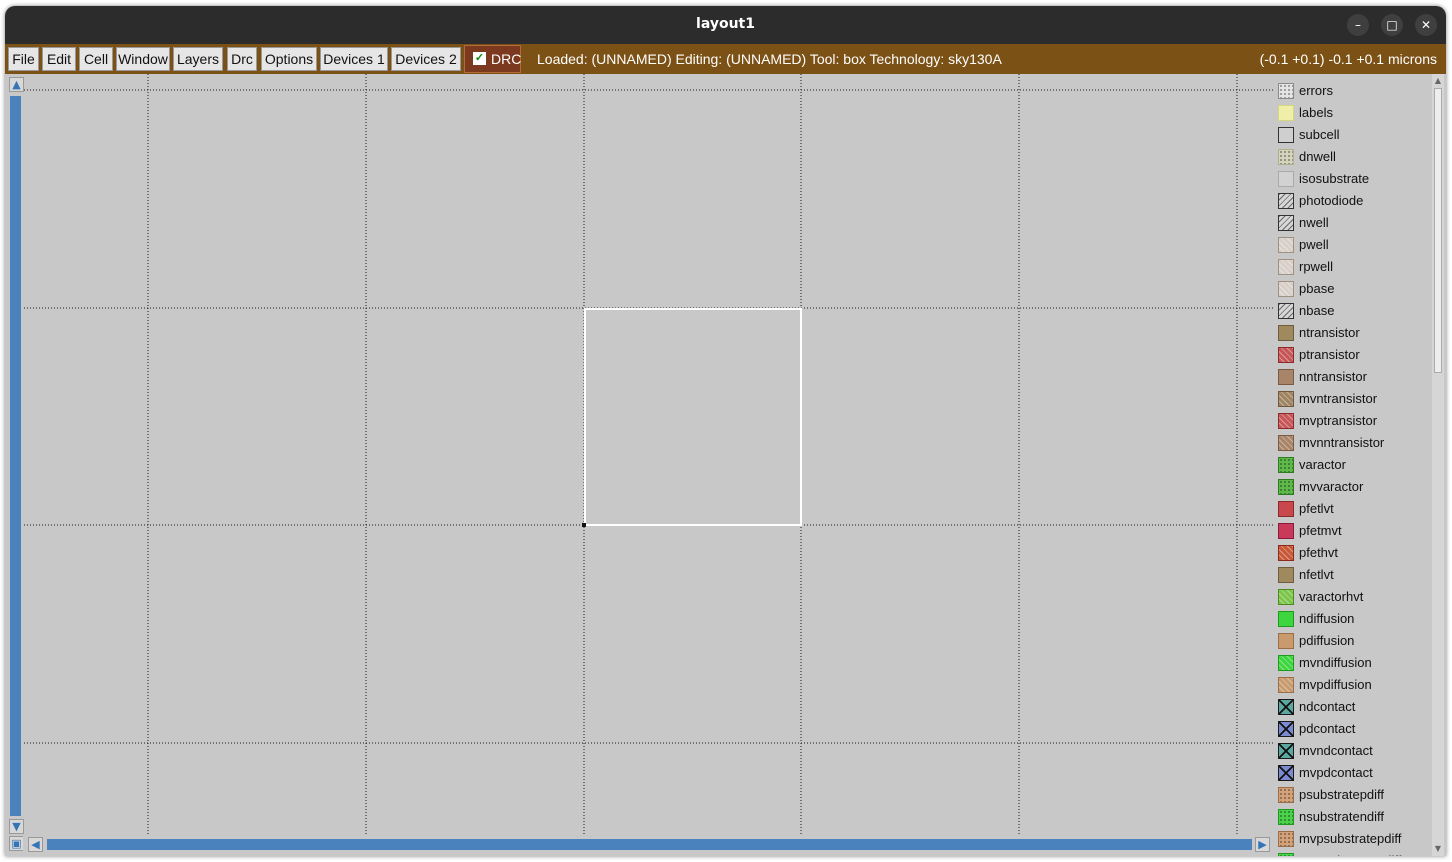 This screenshot has width=1452, height=862. I want to click on layer-item: mvntransistor, so click(1353, 399).